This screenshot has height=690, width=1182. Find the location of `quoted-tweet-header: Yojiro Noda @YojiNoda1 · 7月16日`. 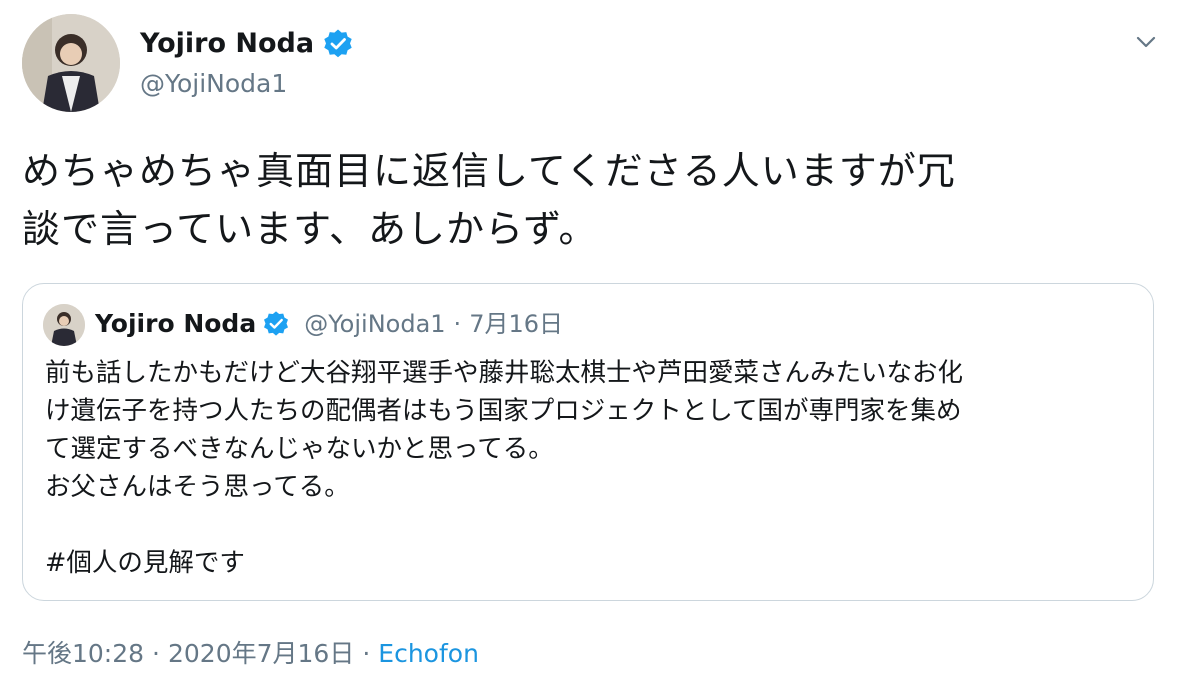

quoted-tweet-header: Yojiro Noda @YojiNoda1 · 7月16日 is located at coordinates (329, 324).